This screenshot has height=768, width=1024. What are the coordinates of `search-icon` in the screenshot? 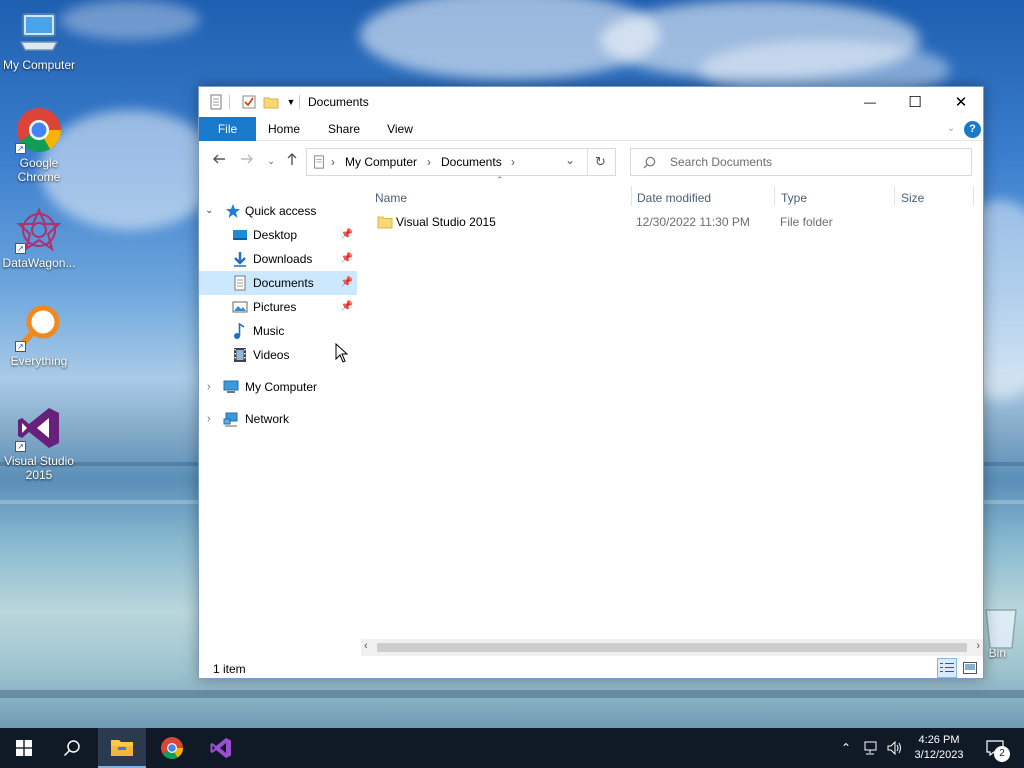 It's located at (649, 162).